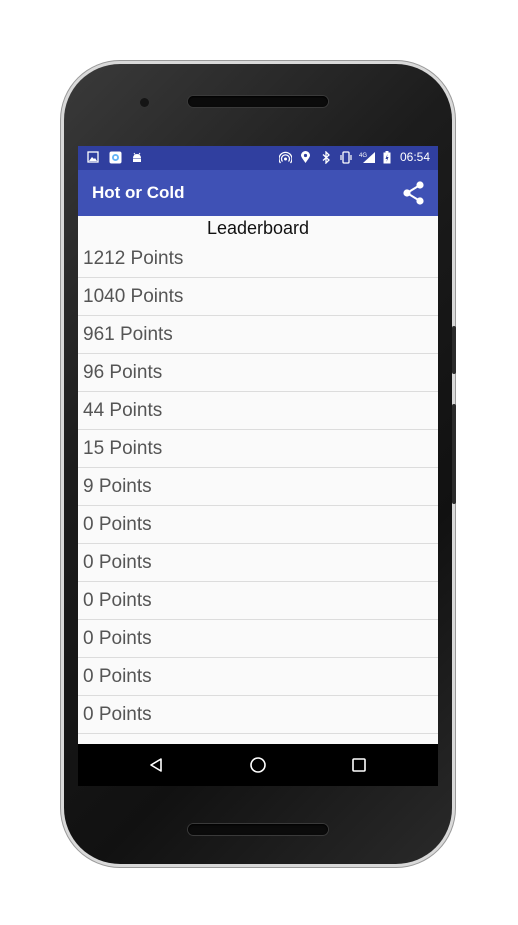 This screenshot has height=925, width=518. Describe the element at coordinates (258, 158) in the screenshot. I see `status-bar: 4G 06:54` at that location.